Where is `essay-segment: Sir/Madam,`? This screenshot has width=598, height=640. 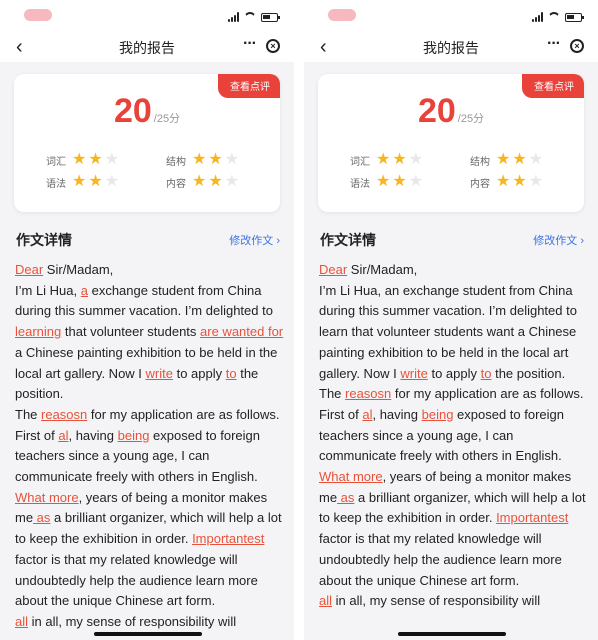 essay-segment: Sir/Madam, is located at coordinates (382, 269).